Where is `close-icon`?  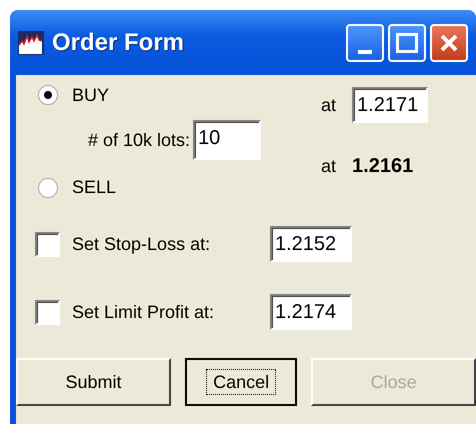
close-icon is located at coordinates (449, 42).